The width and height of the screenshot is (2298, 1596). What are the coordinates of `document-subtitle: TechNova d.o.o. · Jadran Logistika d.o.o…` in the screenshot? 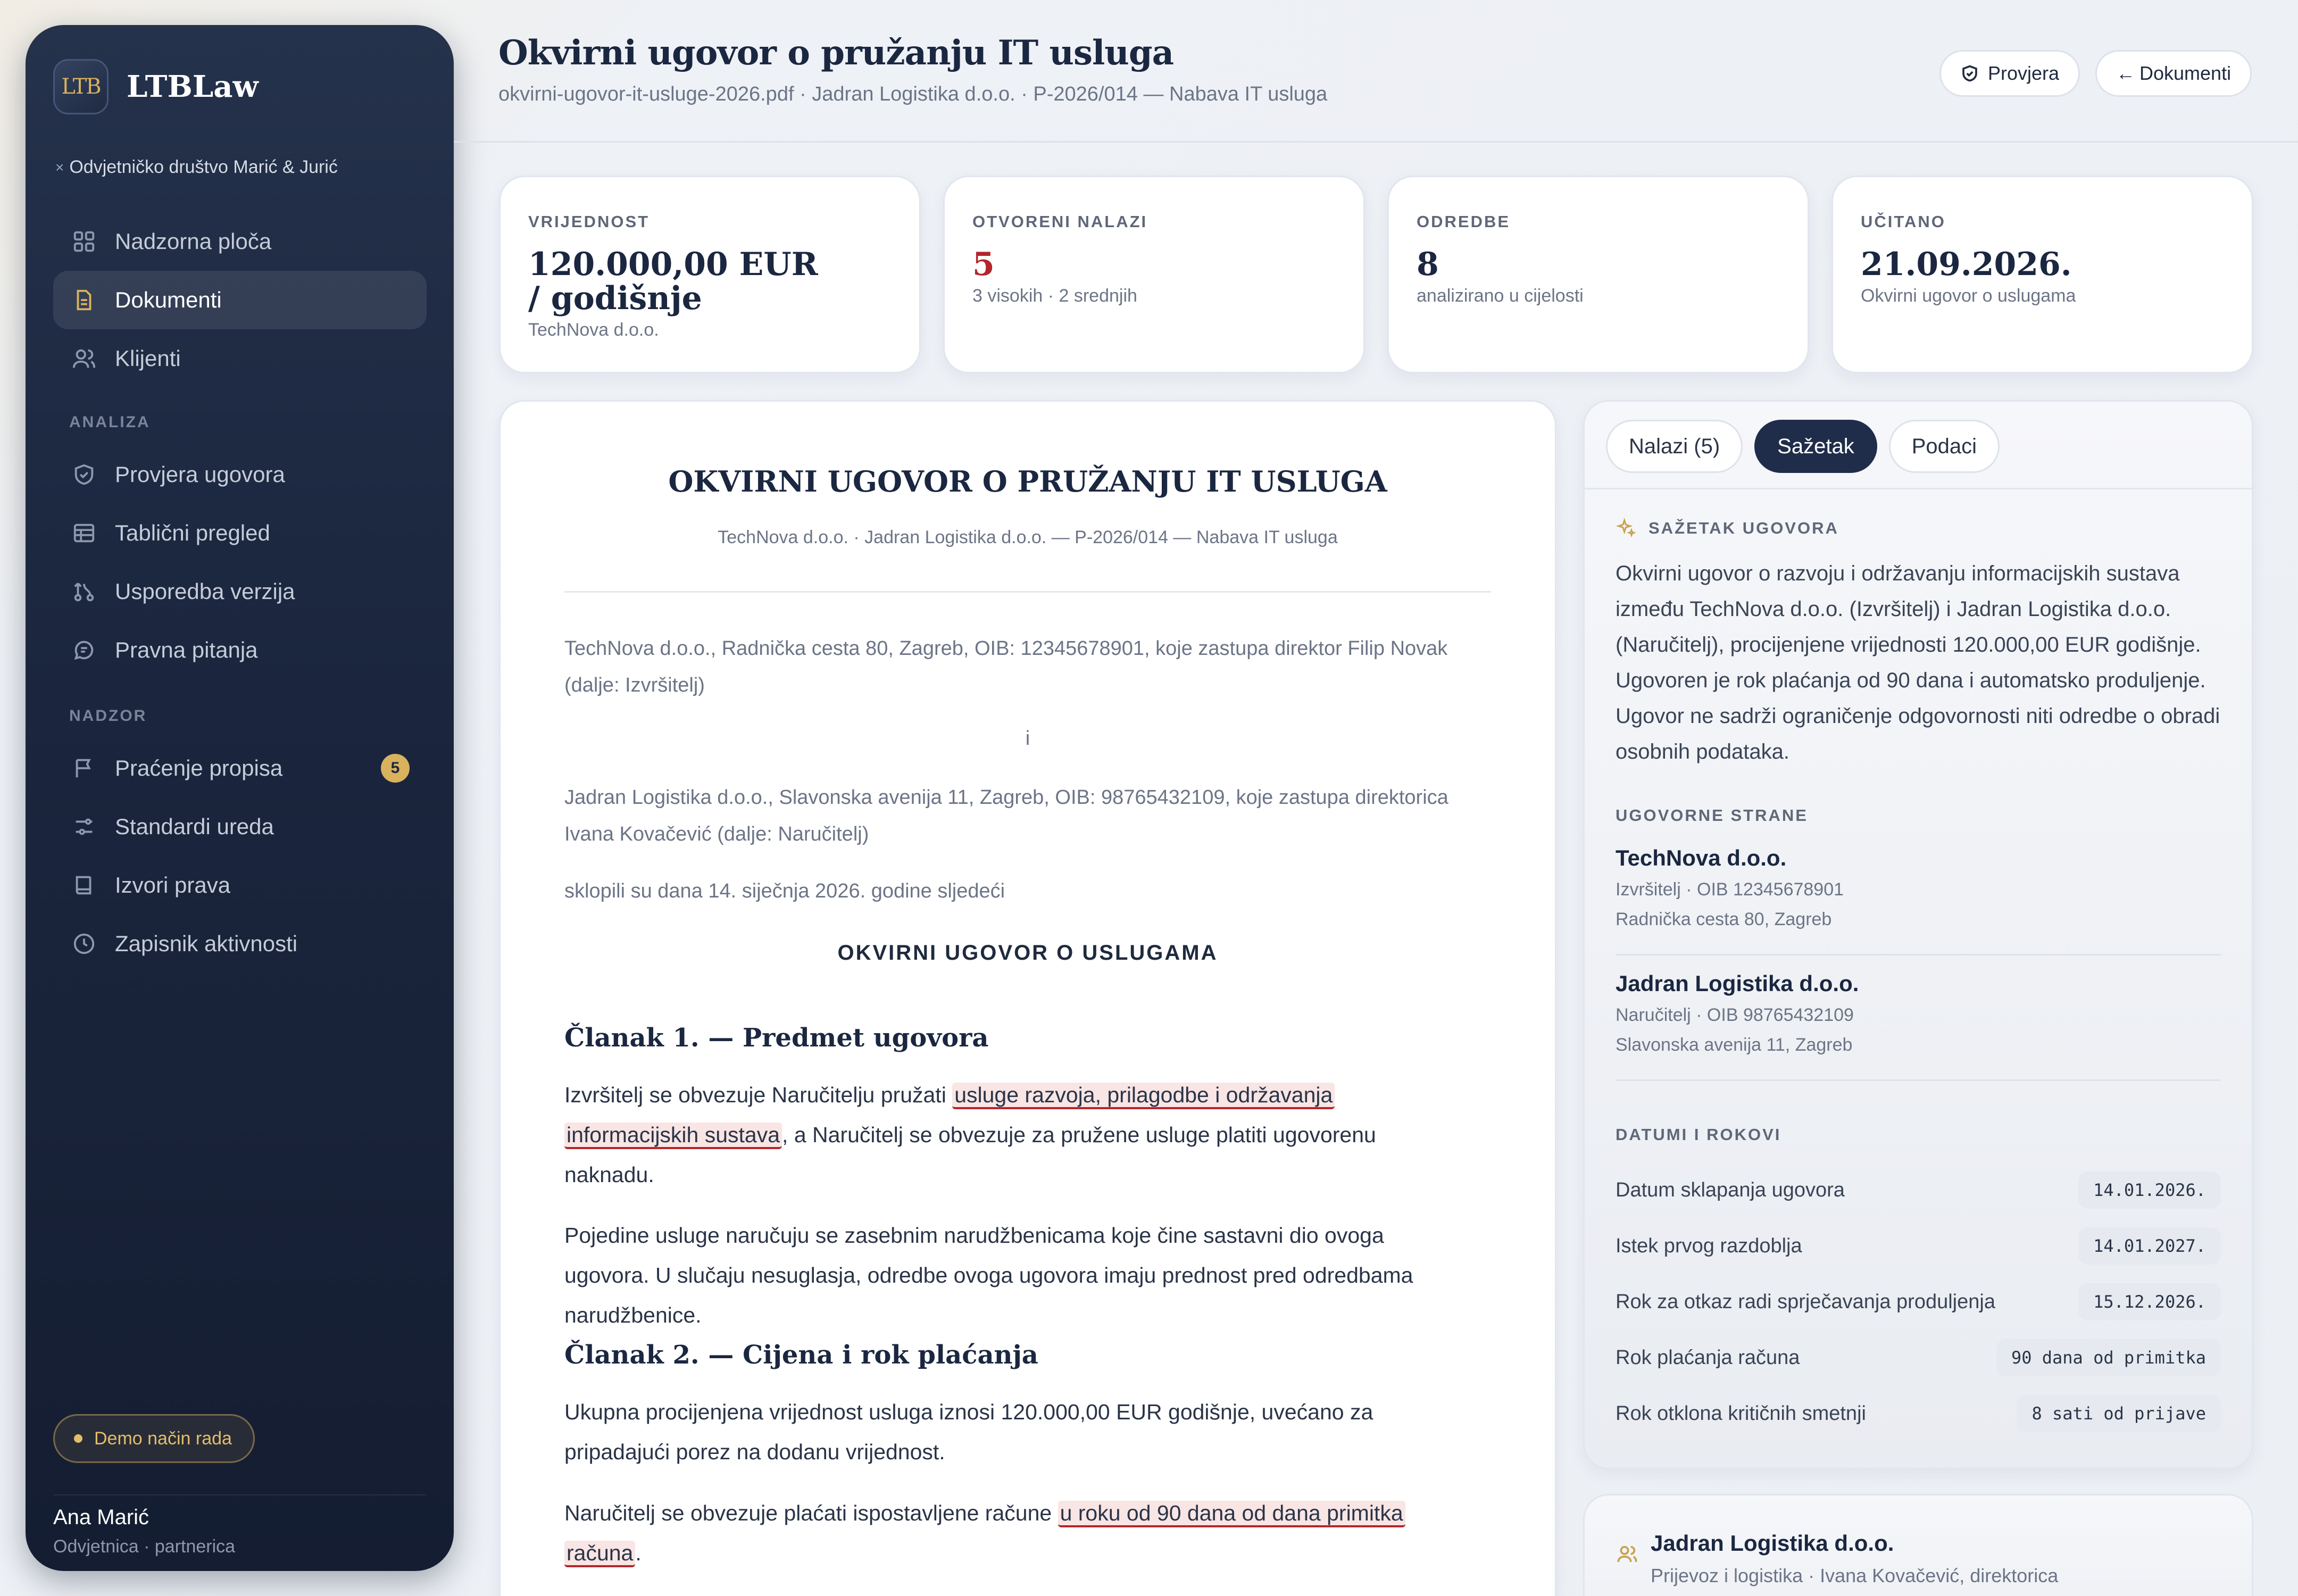 It's located at (1028, 537).